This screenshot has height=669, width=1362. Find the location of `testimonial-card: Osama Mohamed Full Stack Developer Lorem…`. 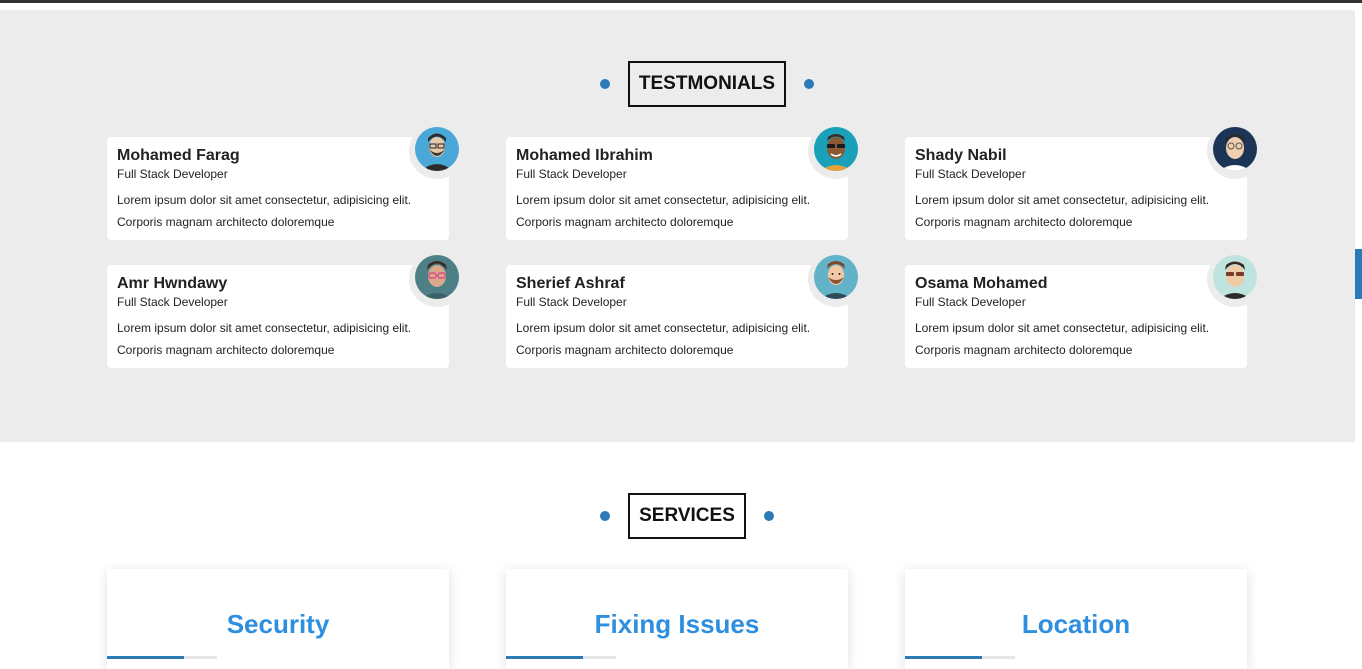

testimonial-card: Osama Mohamed Full Stack Developer Lorem… is located at coordinates (1076, 316).